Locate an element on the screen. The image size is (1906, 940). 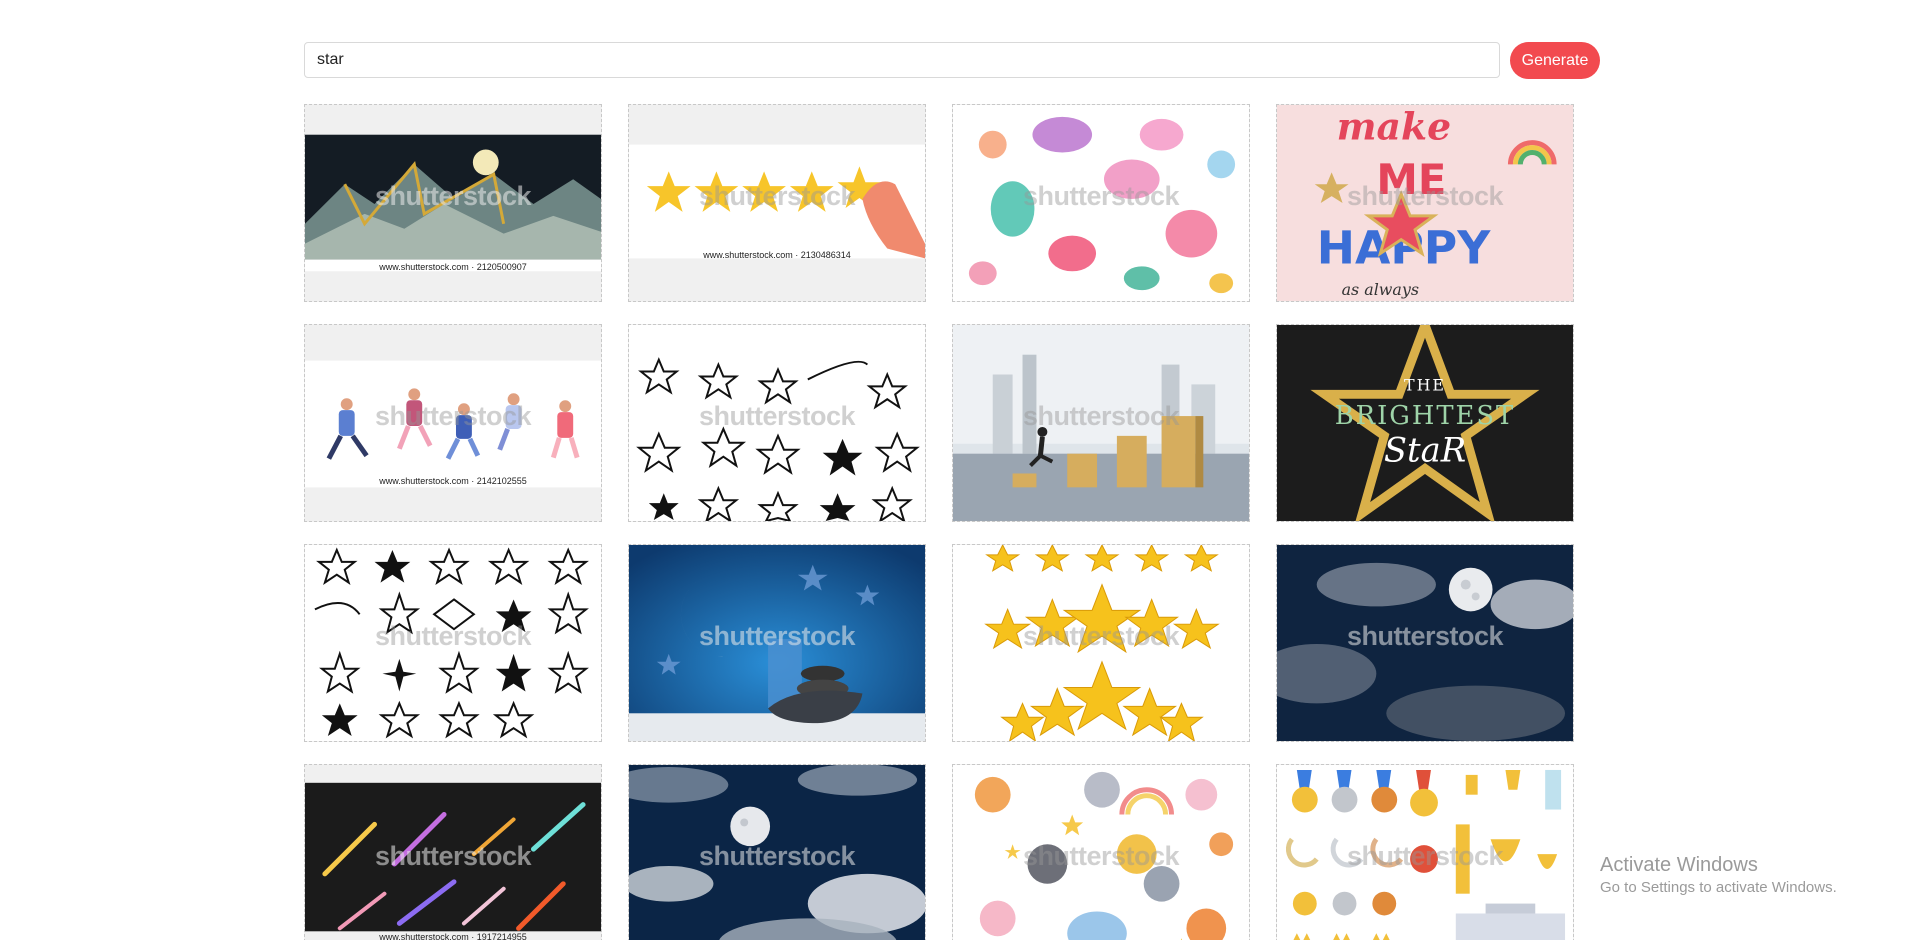
hand-drawn-stars-image is located at coordinates (453, 643).